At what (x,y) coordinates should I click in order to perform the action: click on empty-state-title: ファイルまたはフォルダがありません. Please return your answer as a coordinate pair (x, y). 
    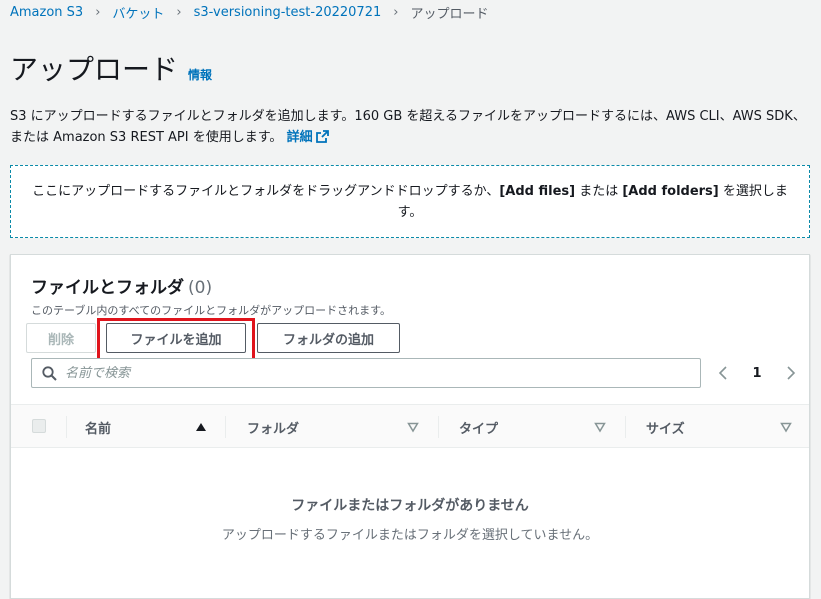
    Looking at the image, I should click on (410, 506).